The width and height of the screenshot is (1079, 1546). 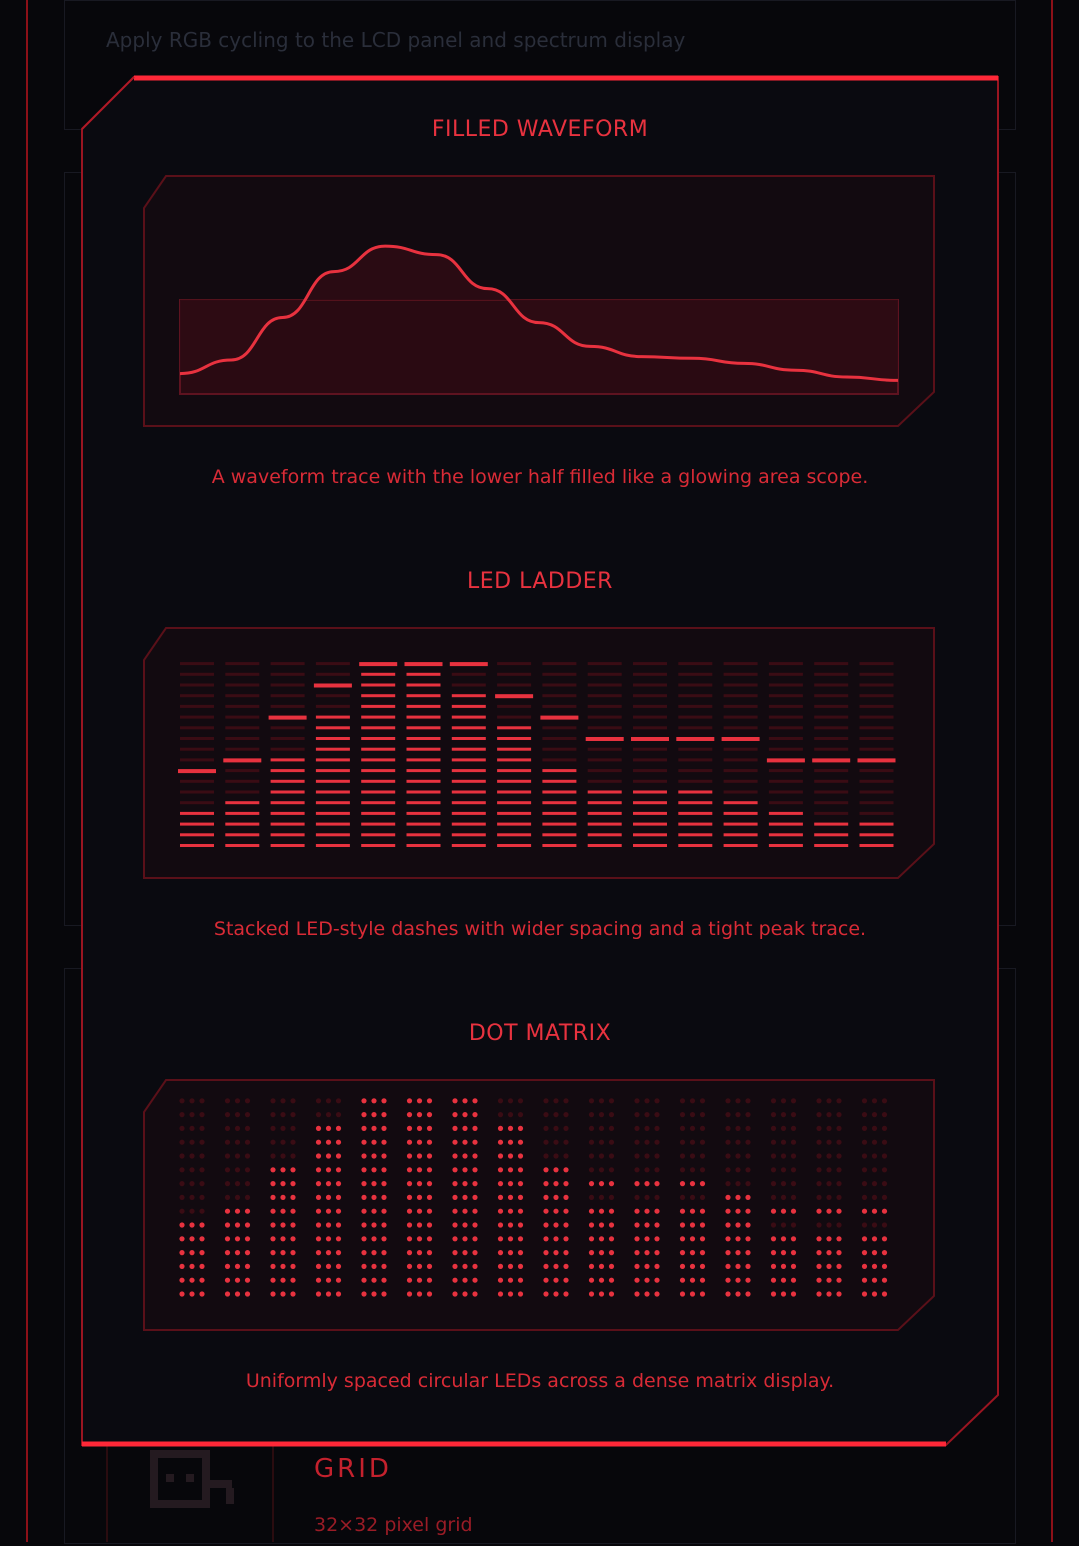 What do you see at coordinates (539, 753) in the screenshot?
I see `led-ladder-preview` at bounding box center [539, 753].